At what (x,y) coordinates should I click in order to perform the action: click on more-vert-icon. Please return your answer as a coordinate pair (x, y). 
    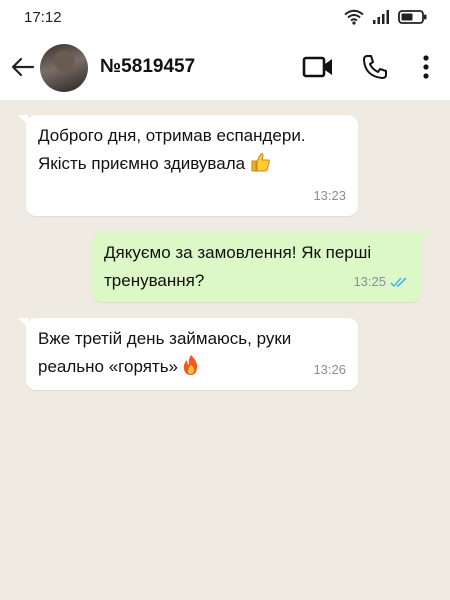
    Looking at the image, I should click on (426, 67).